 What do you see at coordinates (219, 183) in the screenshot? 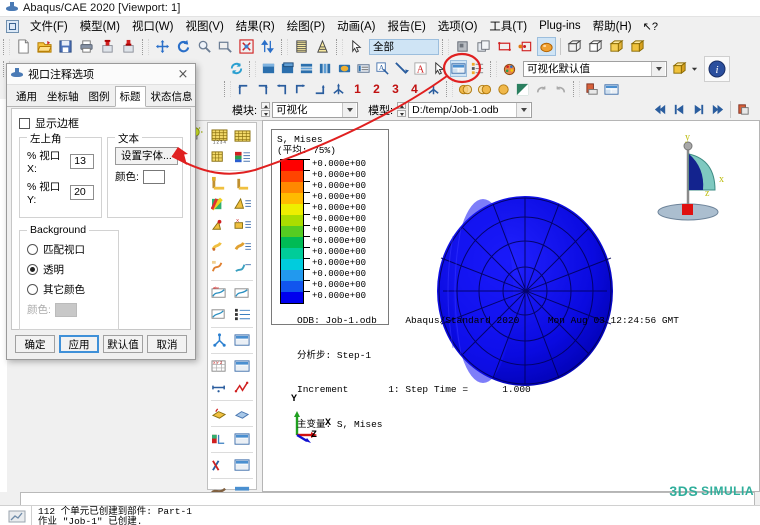
I see `allow-multiple-icon` at bounding box center [219, 183].